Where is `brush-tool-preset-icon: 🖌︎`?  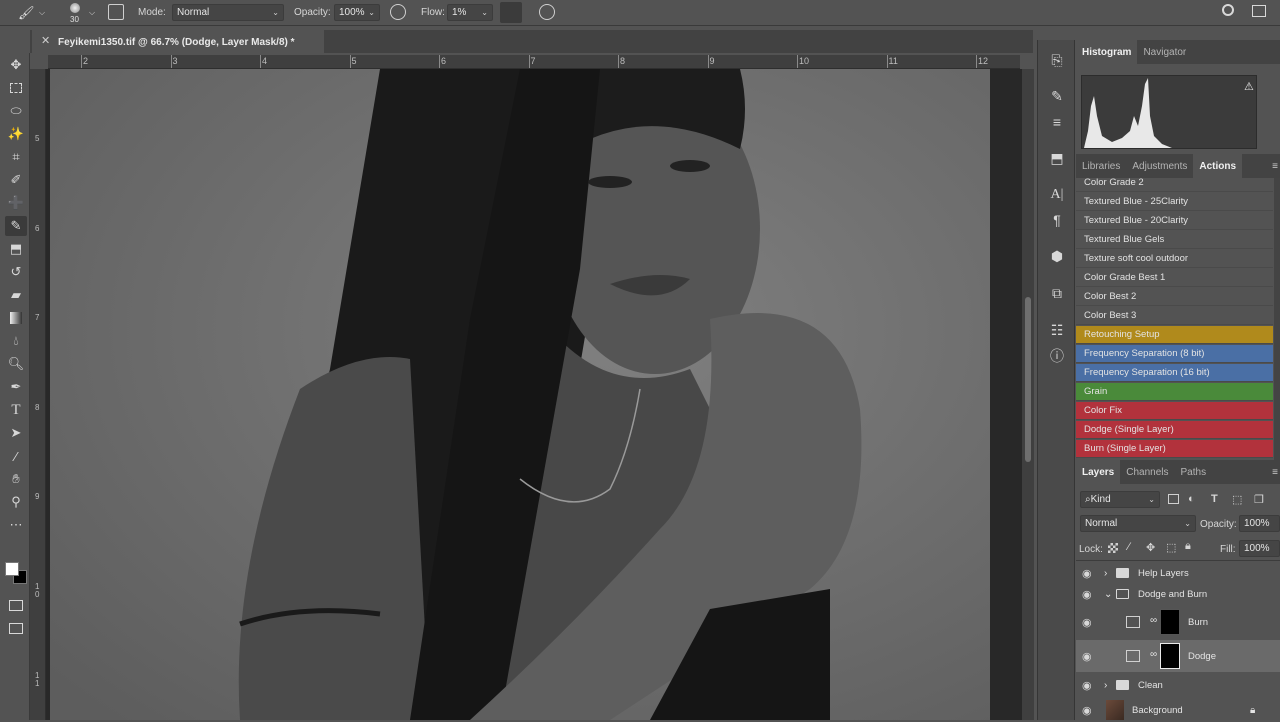
brush-tool-preset-icon: 🖌︎ is located at coordinates (26, 13).